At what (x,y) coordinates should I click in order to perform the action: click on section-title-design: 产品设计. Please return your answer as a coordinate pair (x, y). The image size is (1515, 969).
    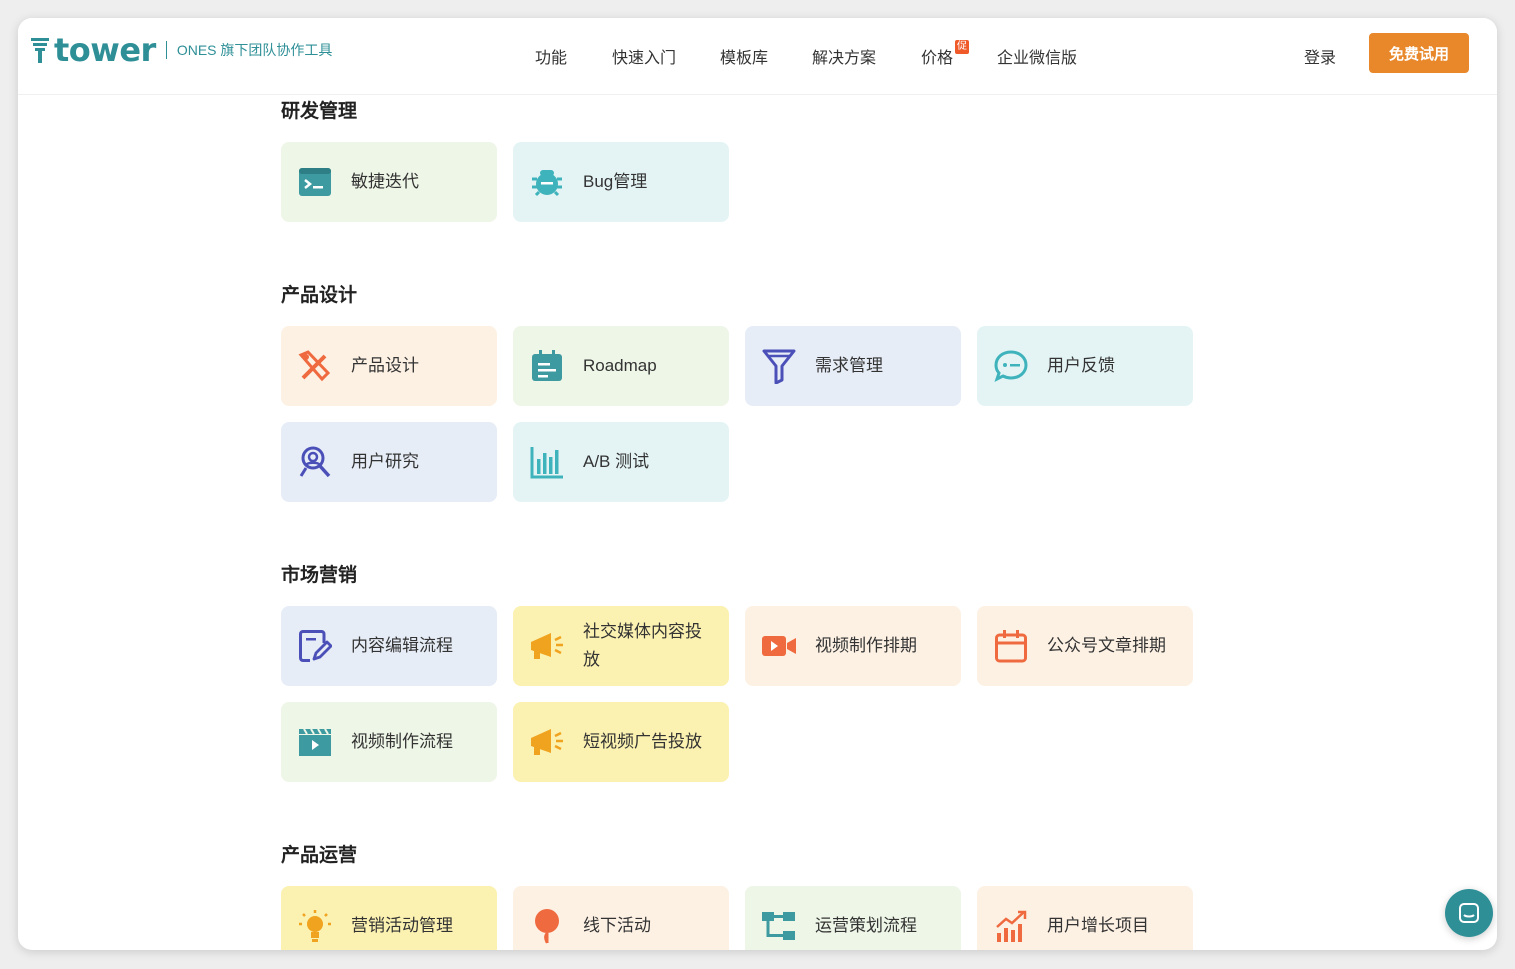
    Looking at the image, I should click on (319, 295).